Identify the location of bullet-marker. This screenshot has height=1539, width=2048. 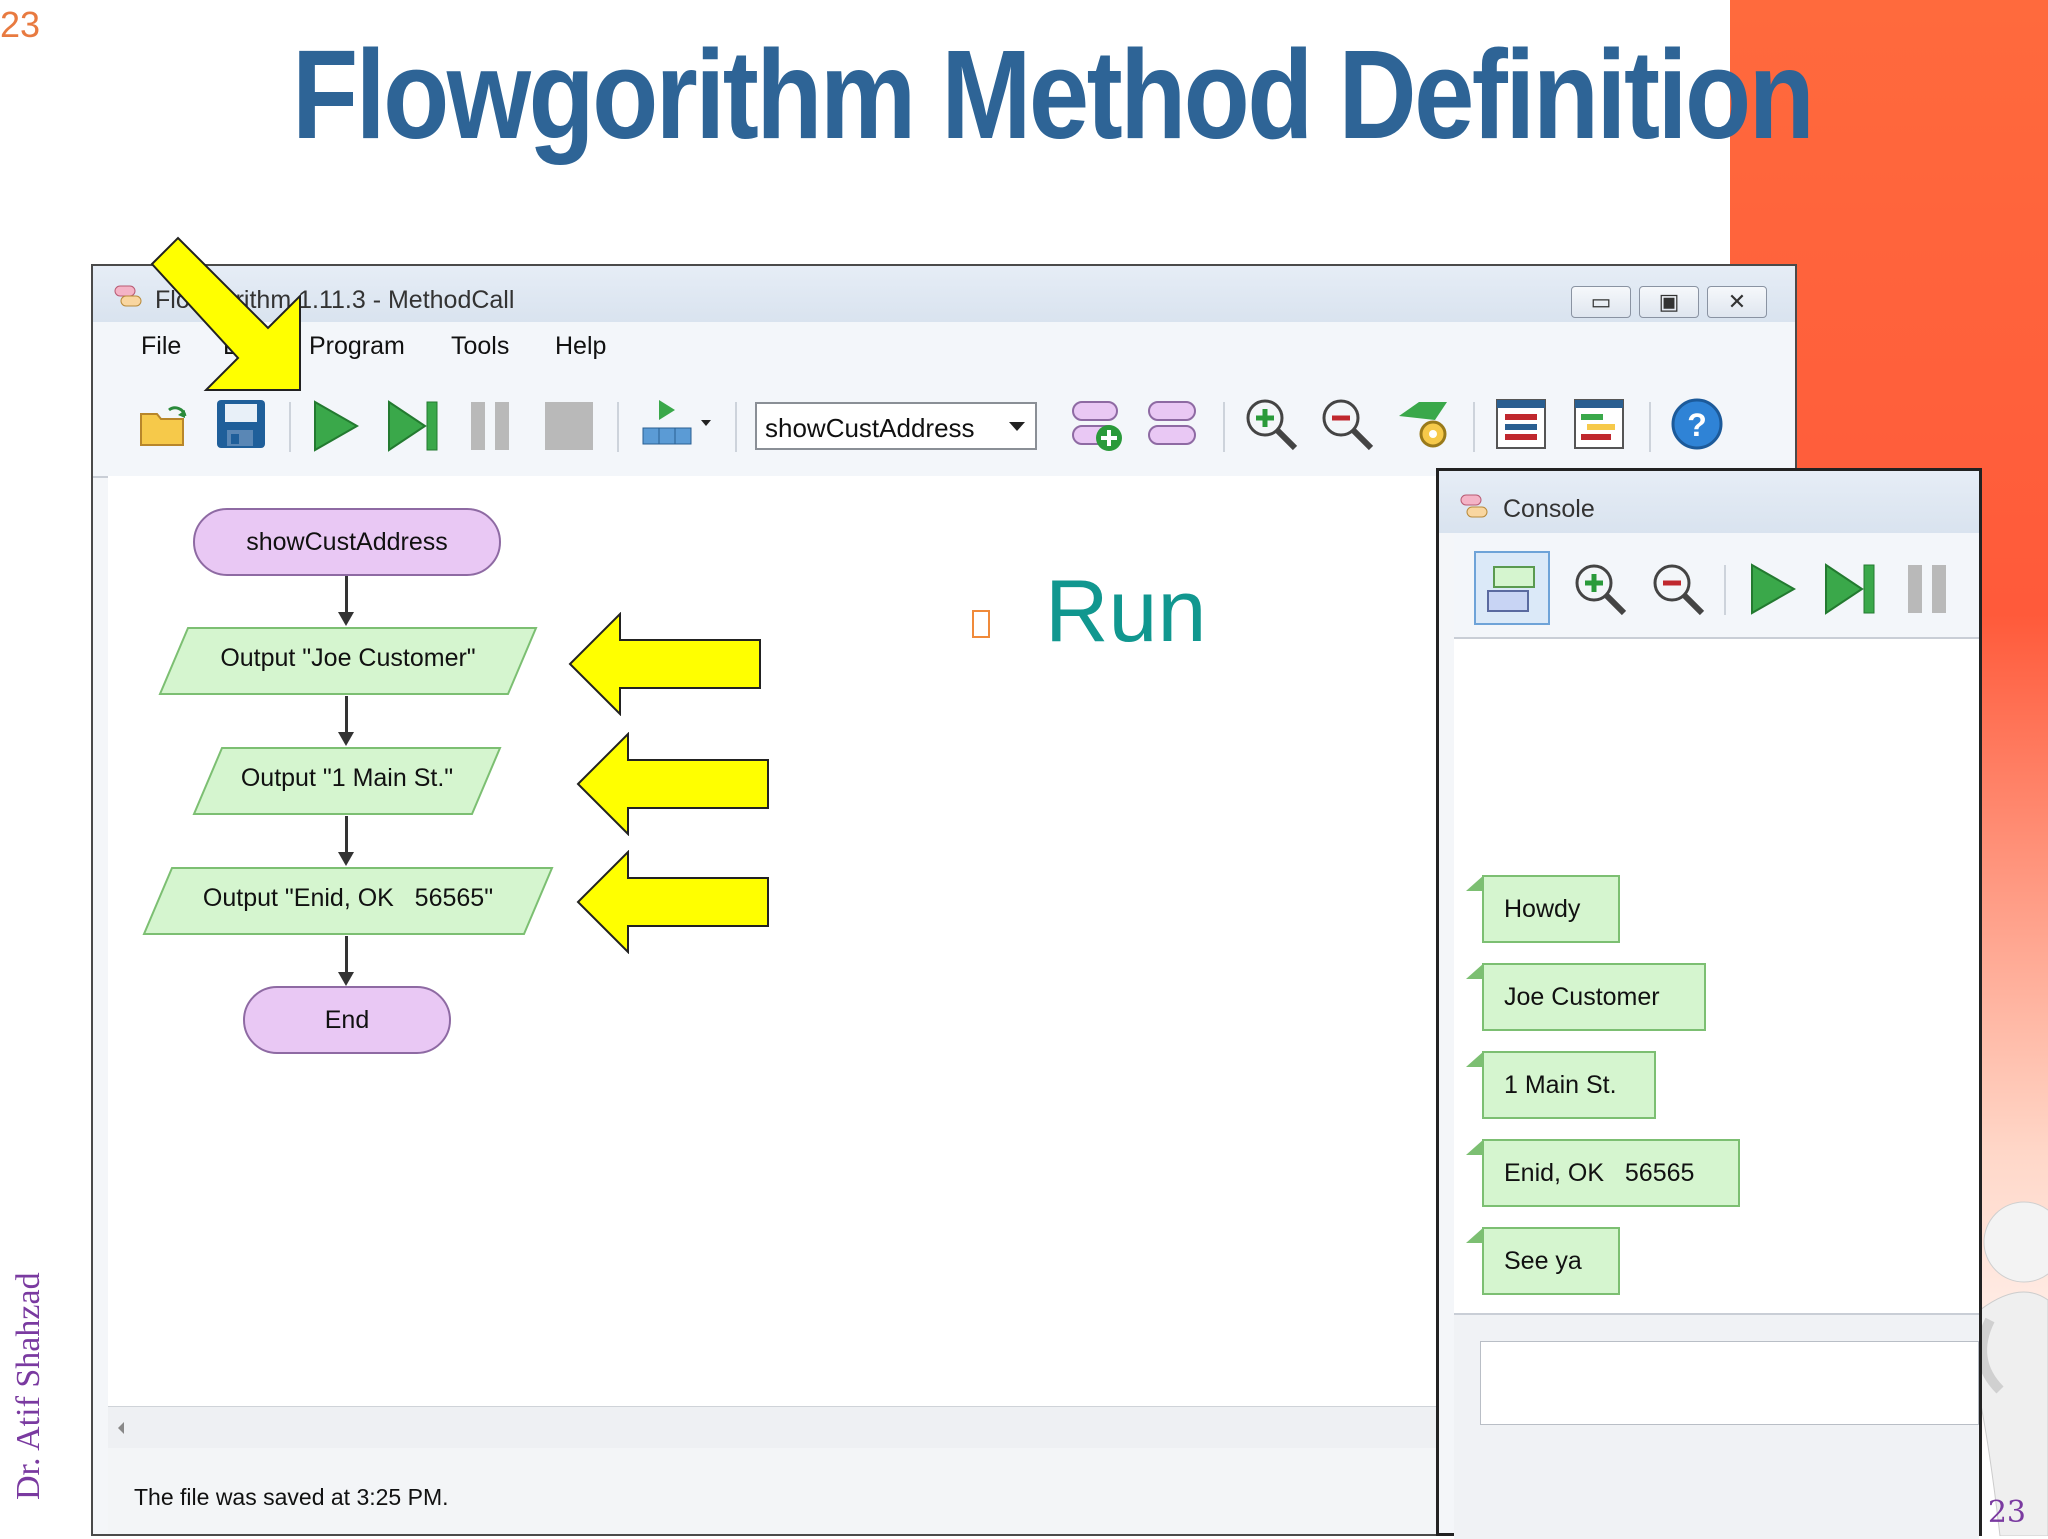
(981, 624).